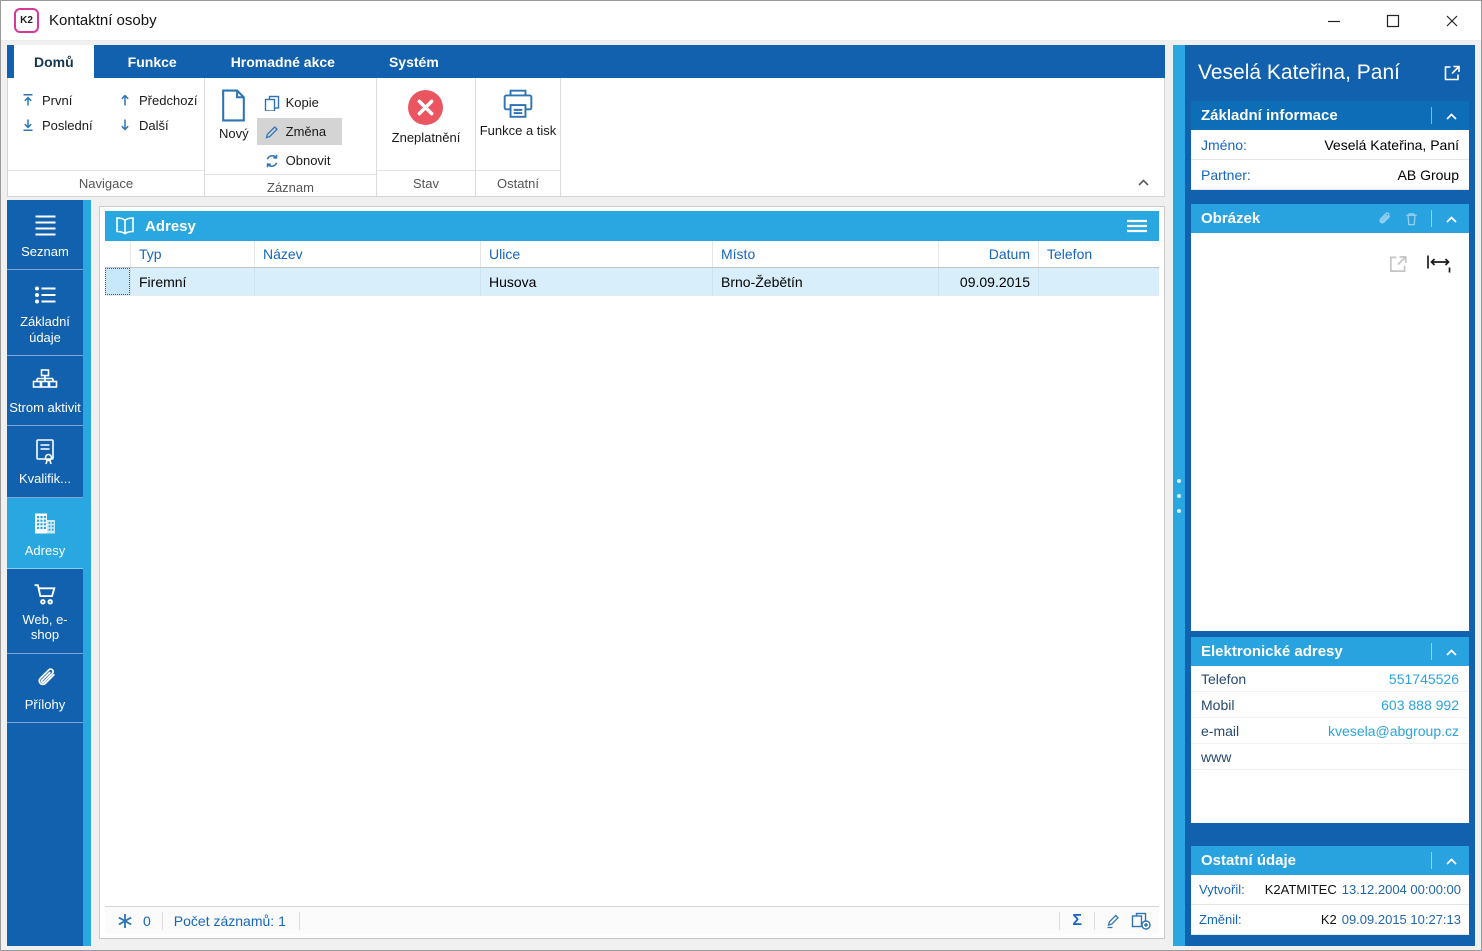 This screenshot has height=951, width=1482. Describe the element at coordinates (283, 61) in the screenshot. I see `tab-hromadne-akce: Hromadné akce` at that location.